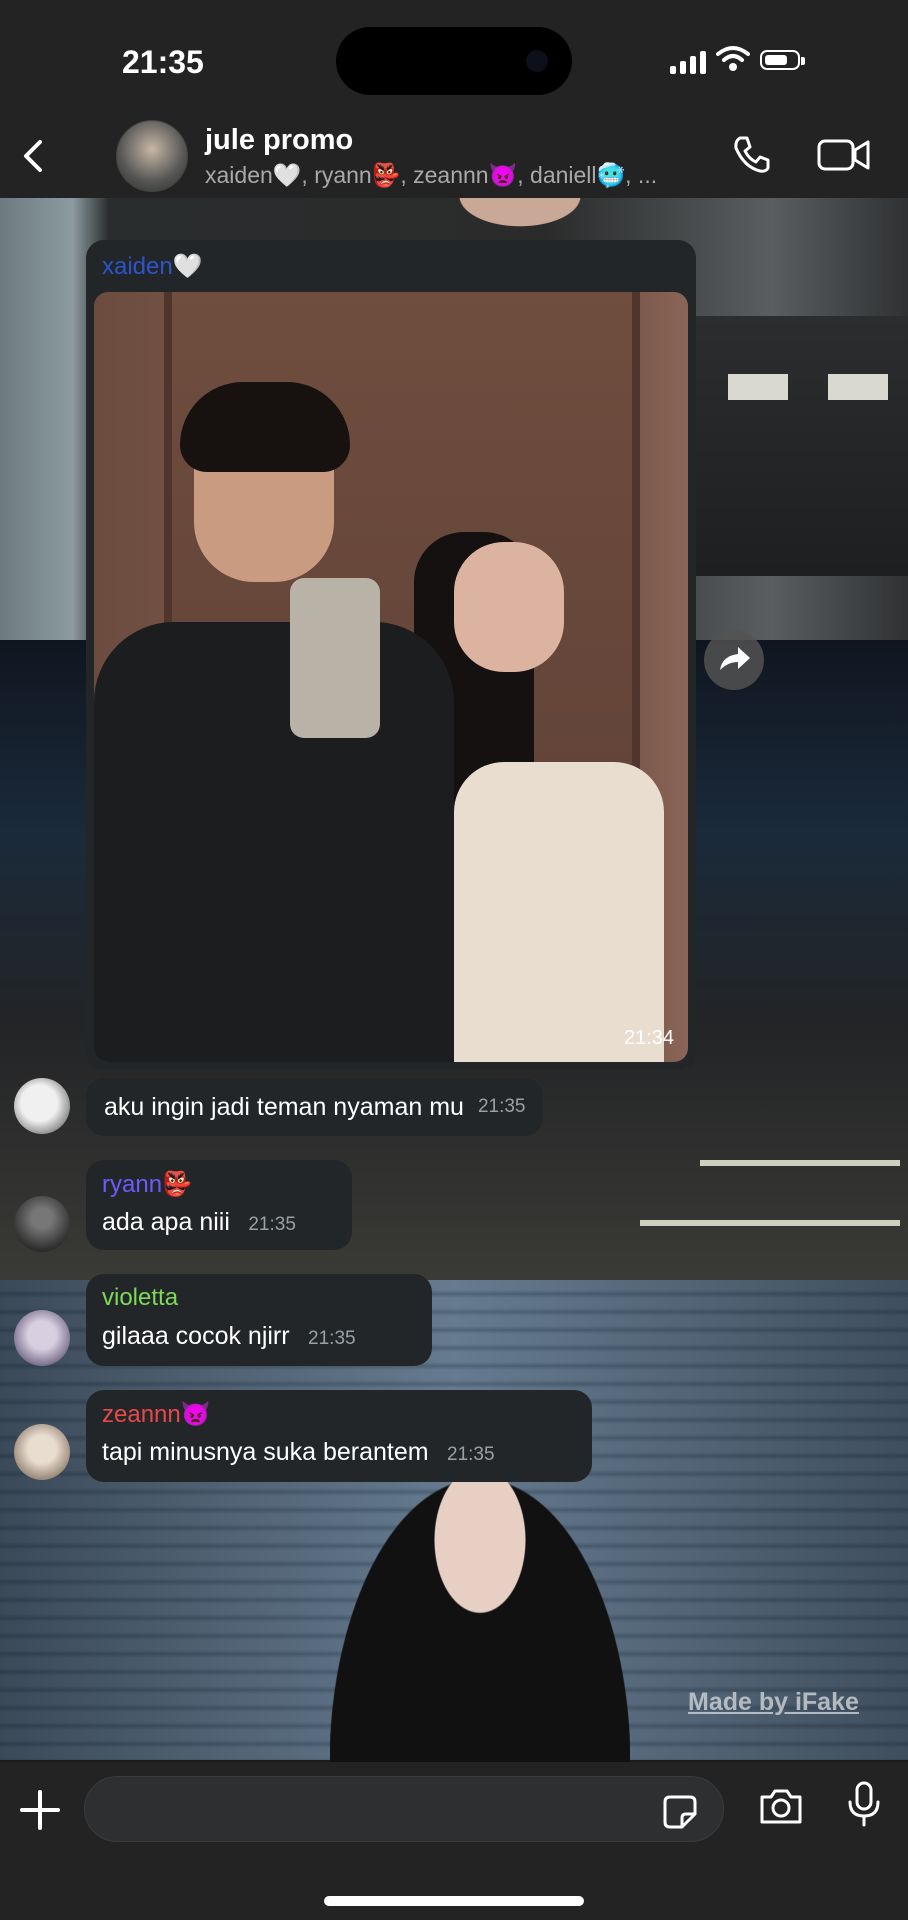 The image size is (908, 1920). What do you see at coordinates (734, 660) in the screenshot?
I see `share-icon` at bounding box center [734, 660].